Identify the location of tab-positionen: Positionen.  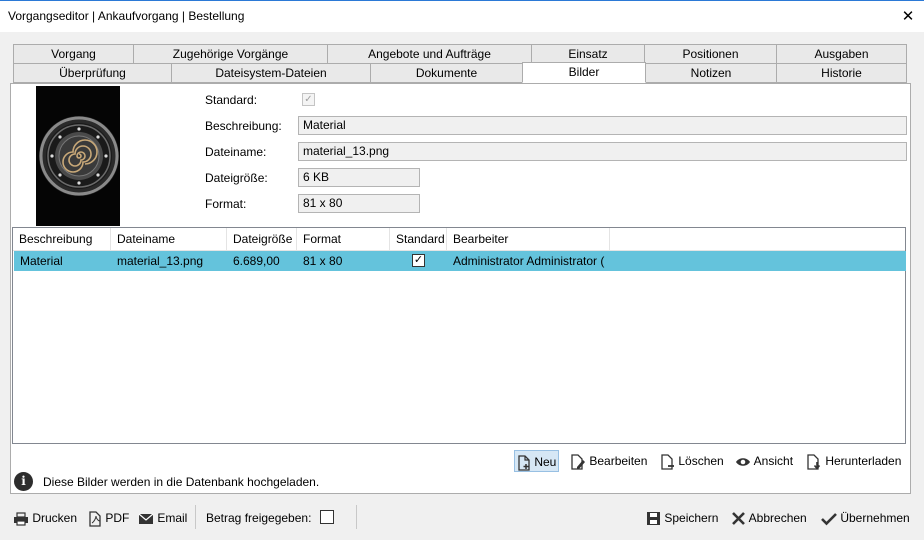
(710, 54).